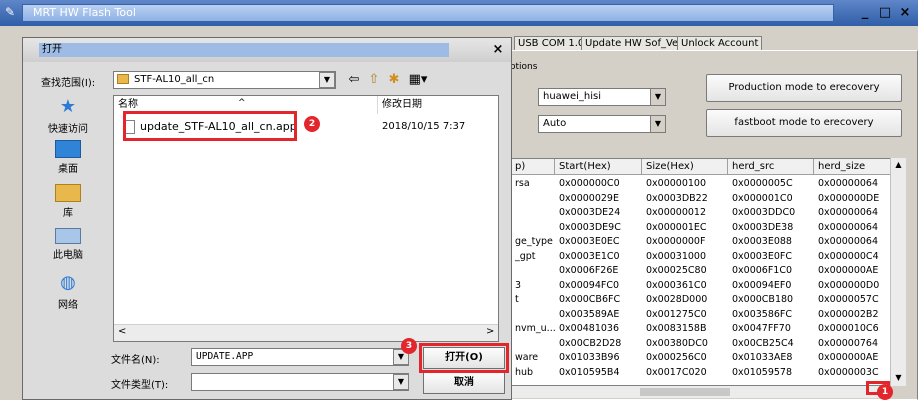  I want to click on column-header-modified: 修改日期, so click(438, 105).